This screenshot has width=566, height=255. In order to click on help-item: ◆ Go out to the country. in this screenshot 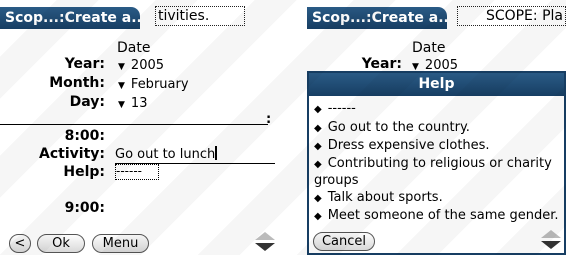, I will do `click(439, 128)`.